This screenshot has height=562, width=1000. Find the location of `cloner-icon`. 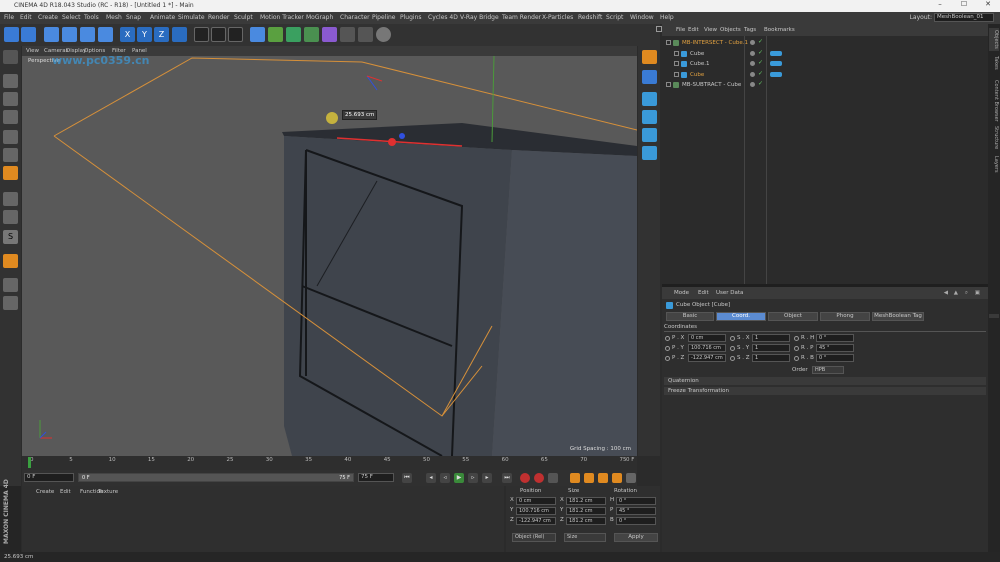

cloner-icon is located at coordinates (311, 34).